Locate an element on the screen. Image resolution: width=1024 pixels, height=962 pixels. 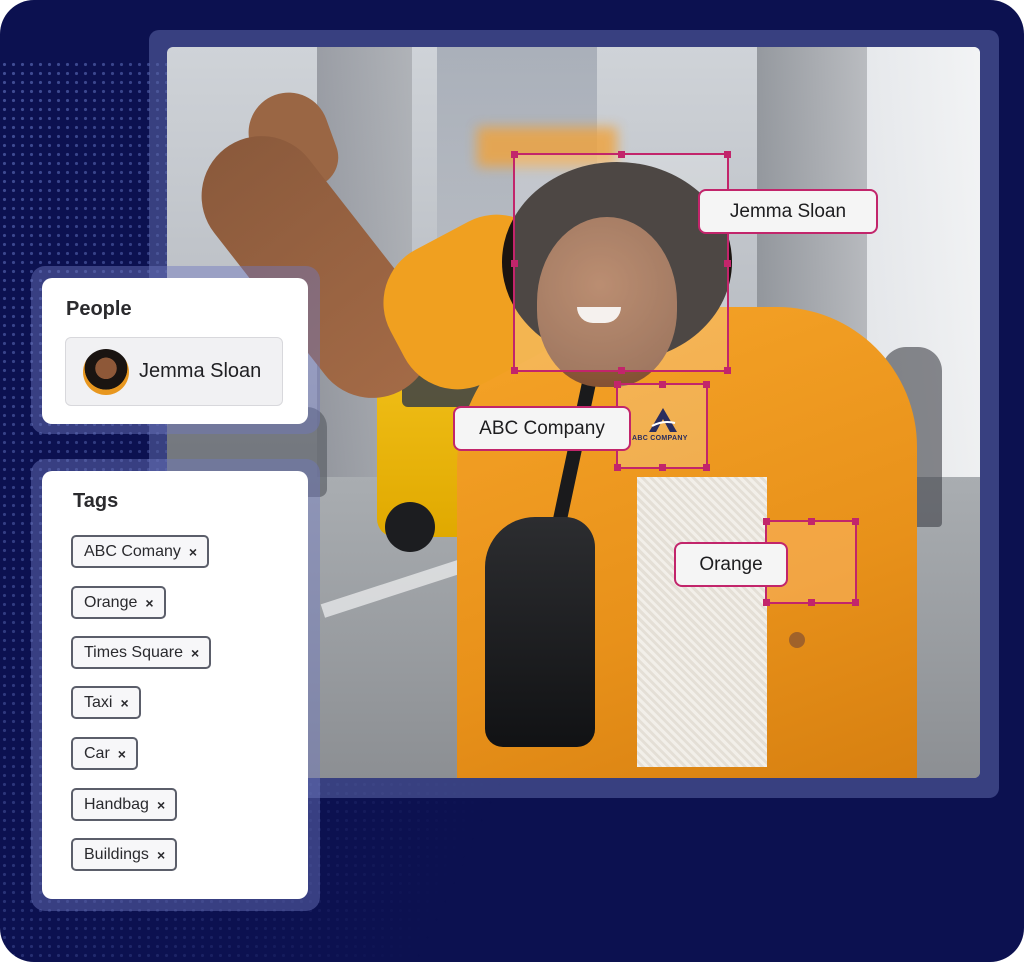
tag-label: Car is located at coordinates (97, 753).